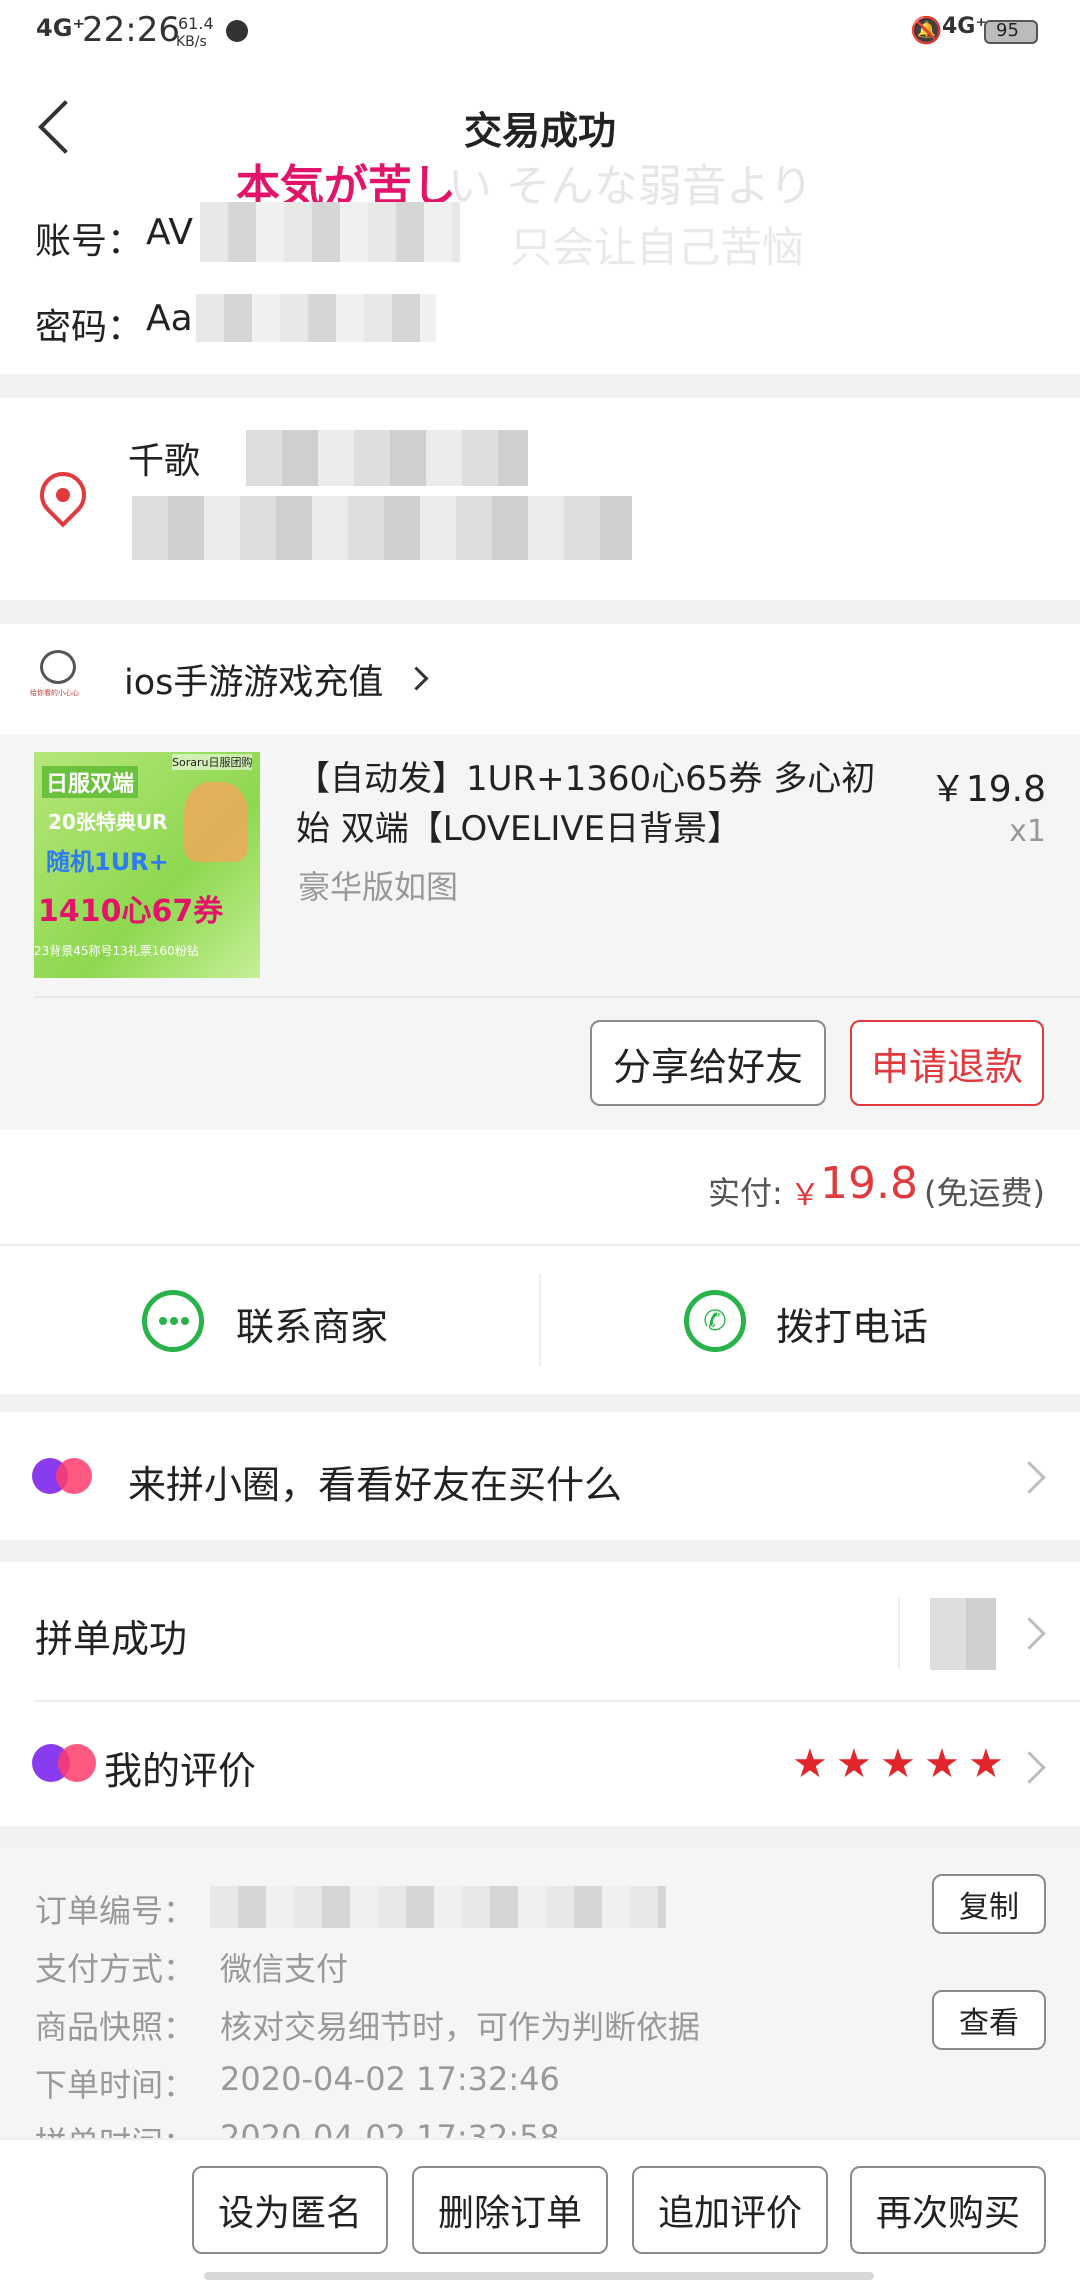  I want to click on add-review-button: 追加评价, so click(730, 2210).